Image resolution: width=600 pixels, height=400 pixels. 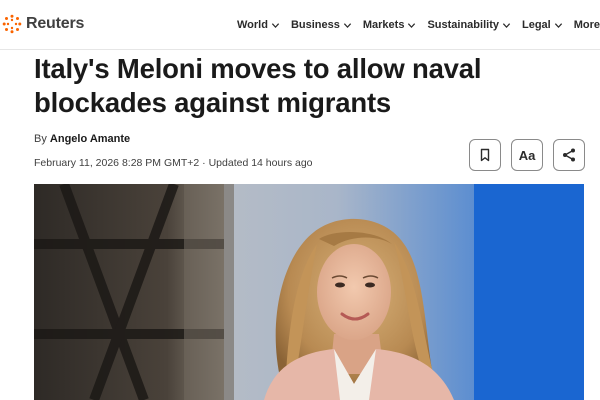 I want to click on share-button, so click(x=569, y=155).